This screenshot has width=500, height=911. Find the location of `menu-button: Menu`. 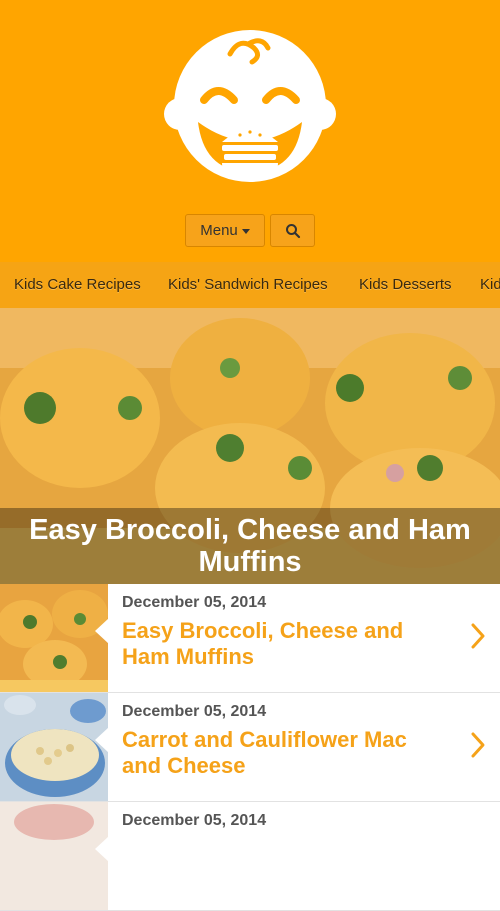

menu-button: Menu is located at coordinates (225, 230).